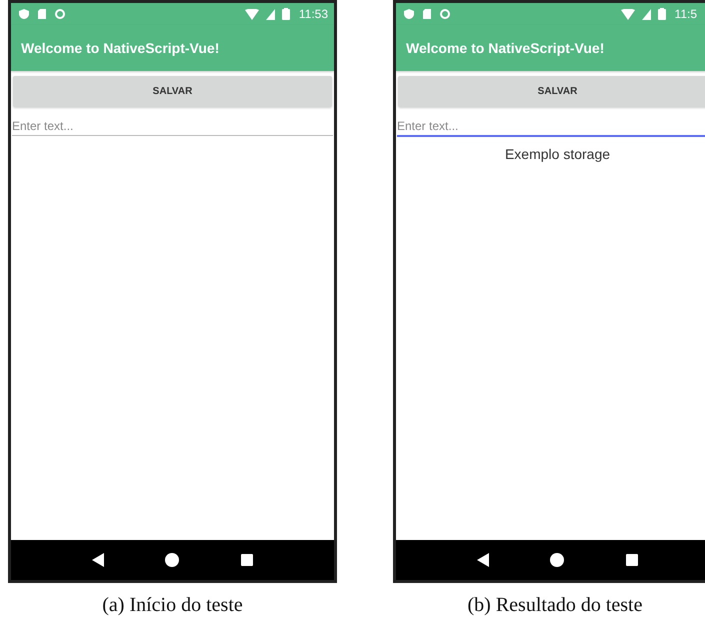  What do you see at coordinates (172, 605) in the screenshot?
I see `figure-caption: (a) Início do teste` at bounding box center [172, 605].